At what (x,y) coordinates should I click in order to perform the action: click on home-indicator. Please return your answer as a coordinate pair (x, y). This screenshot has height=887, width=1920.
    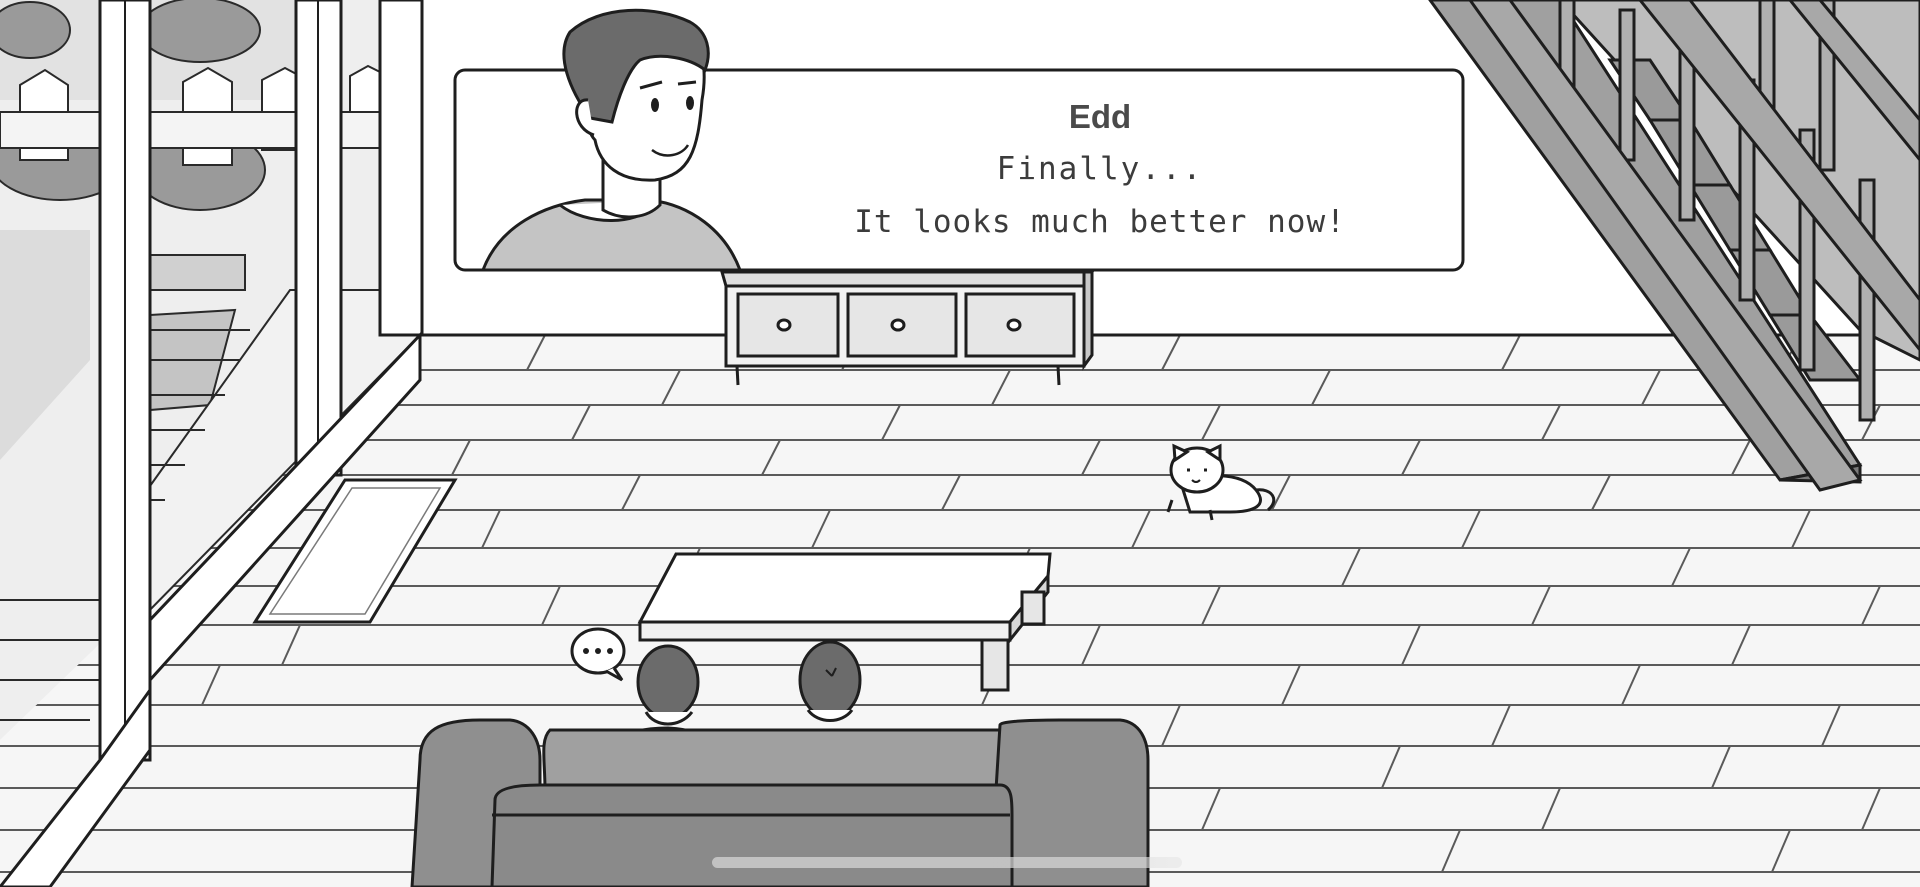
    Looking at the image, I should click on (947, 862).